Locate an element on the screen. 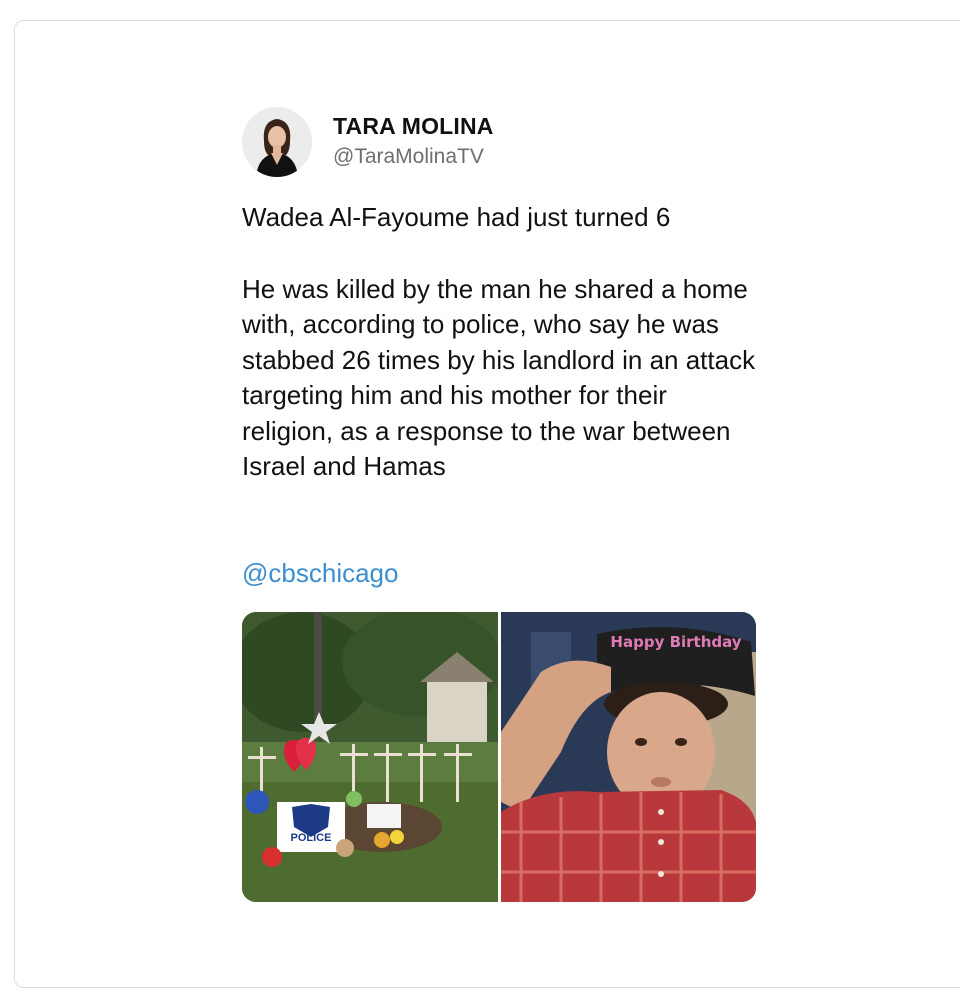 The image size is (960, 1004). memorial-photo: POLICE is located at coordinates (370, 757).